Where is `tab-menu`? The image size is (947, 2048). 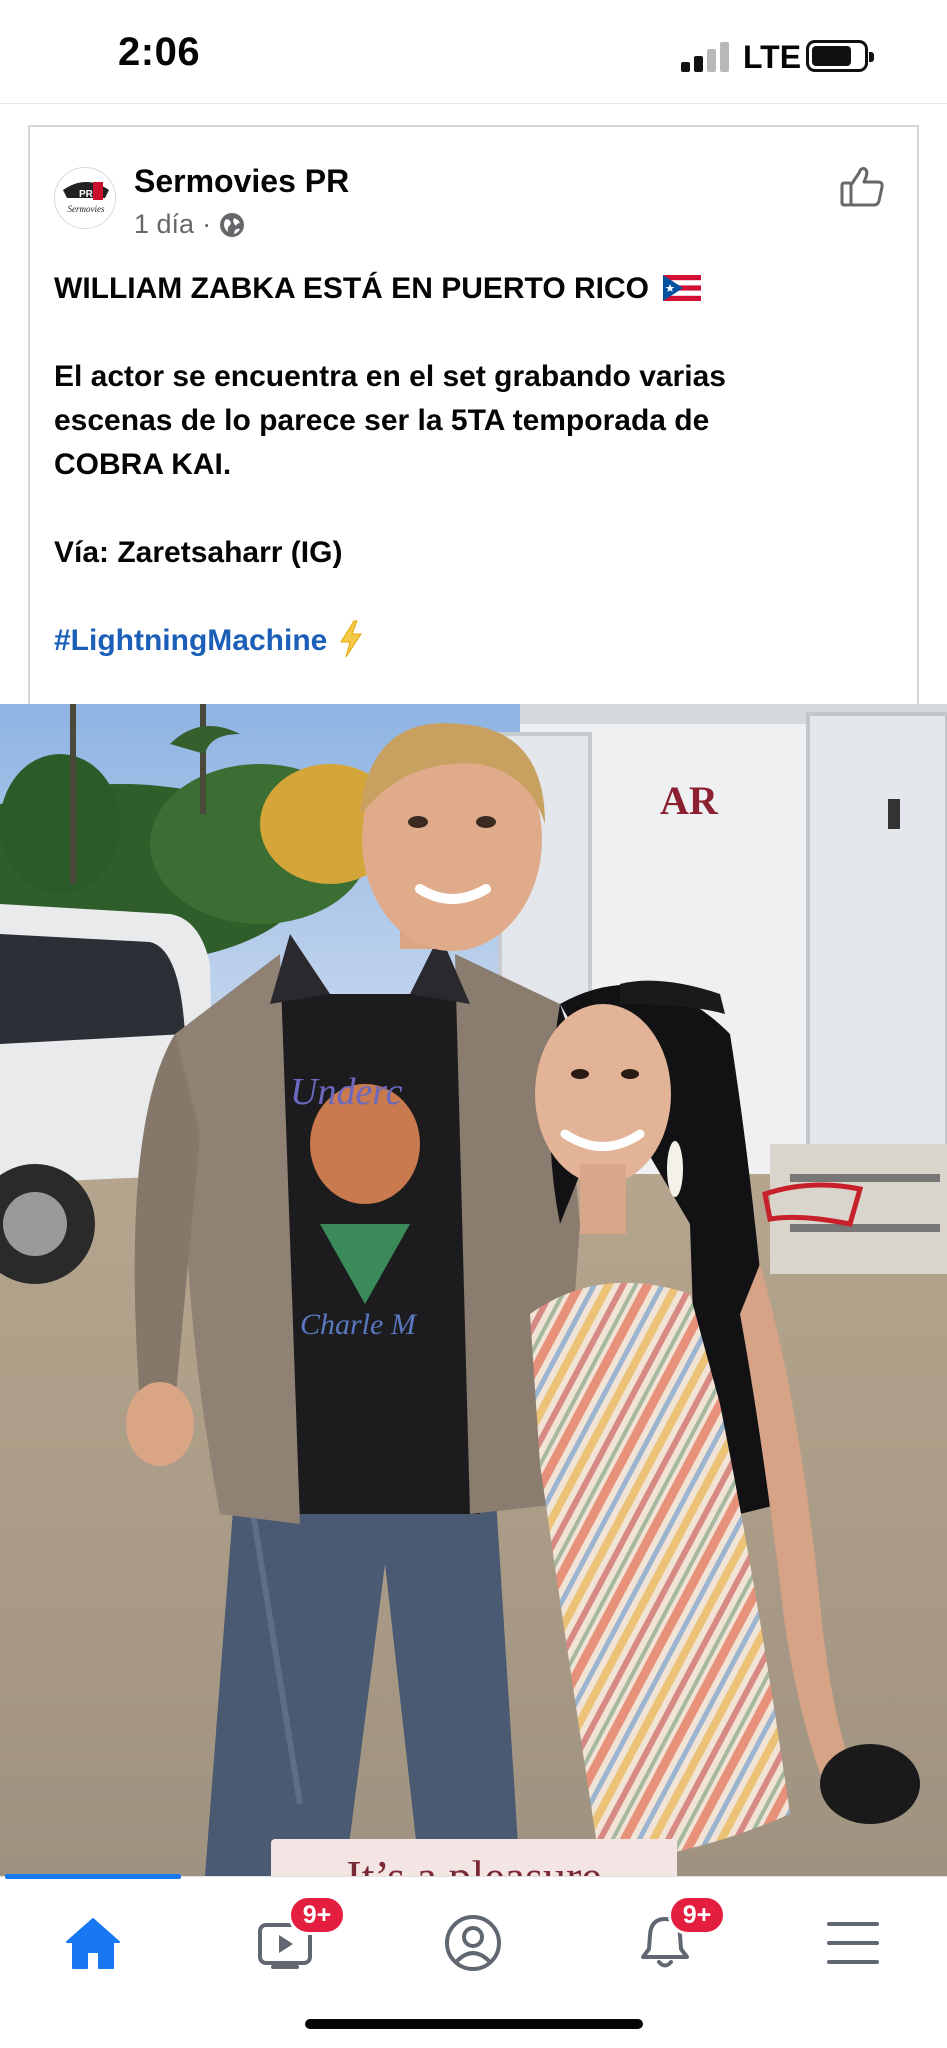 tab-menu is located at coordinates (853, 1943).